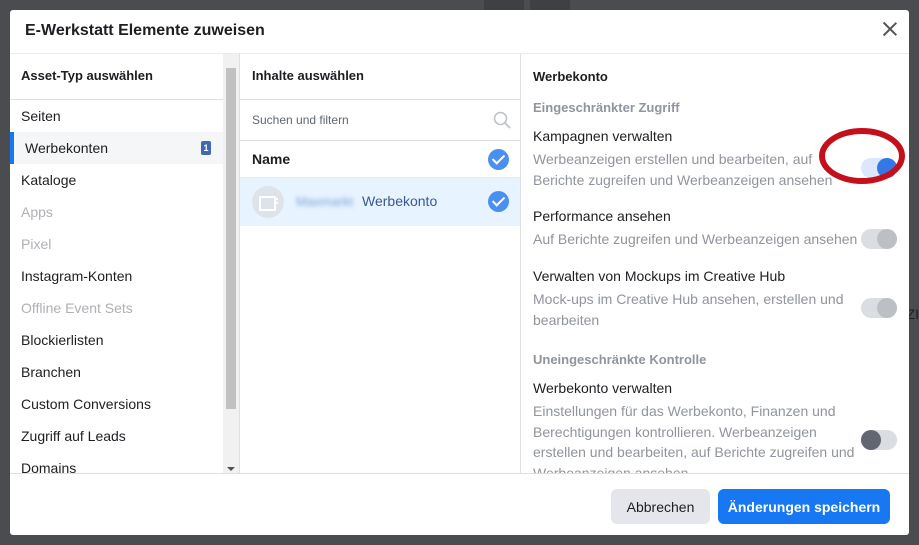 This screenshot has height=545, width=919. Describe the element at coordinates (400, 201) in the screenshot. I see `ad-account-name: Werbekonto` at that location.